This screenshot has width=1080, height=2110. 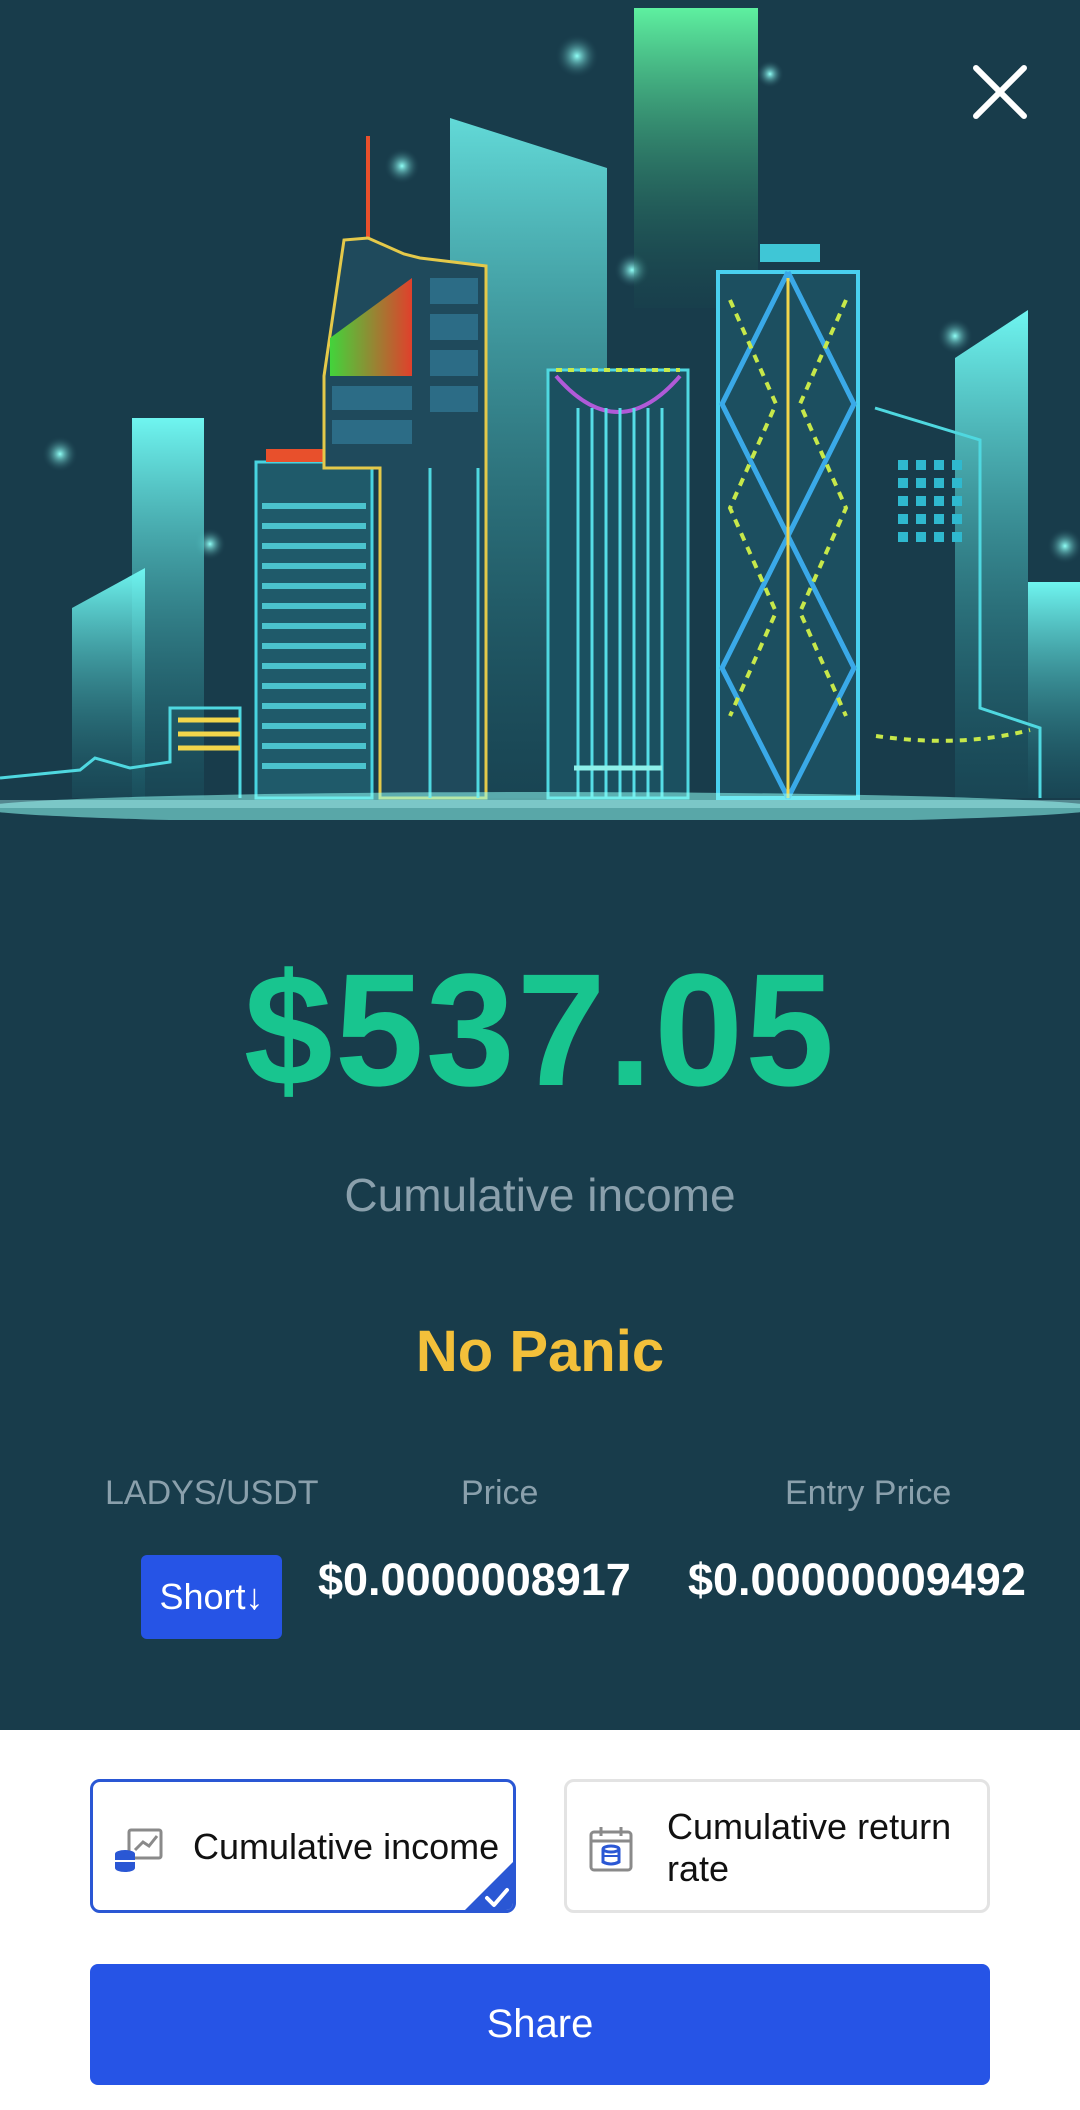 I want to click on calendar-coins-icon, so click(x=611, y=1849).